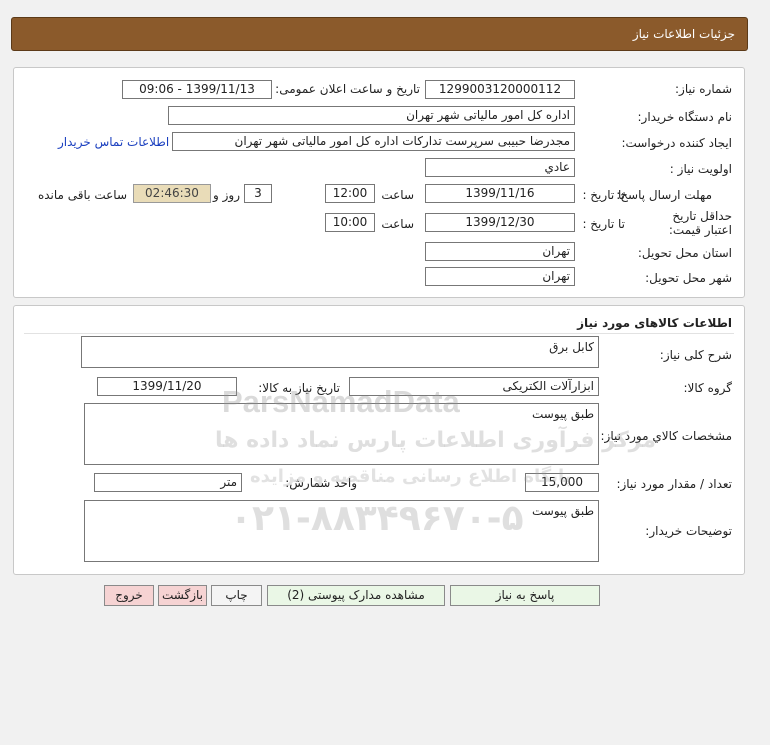 This screenshot has width=770, height=745. Describe the element at coordinates (82, 195) in the screenshot. I see `remaining-label: ساعت باقی مانده` at that location.